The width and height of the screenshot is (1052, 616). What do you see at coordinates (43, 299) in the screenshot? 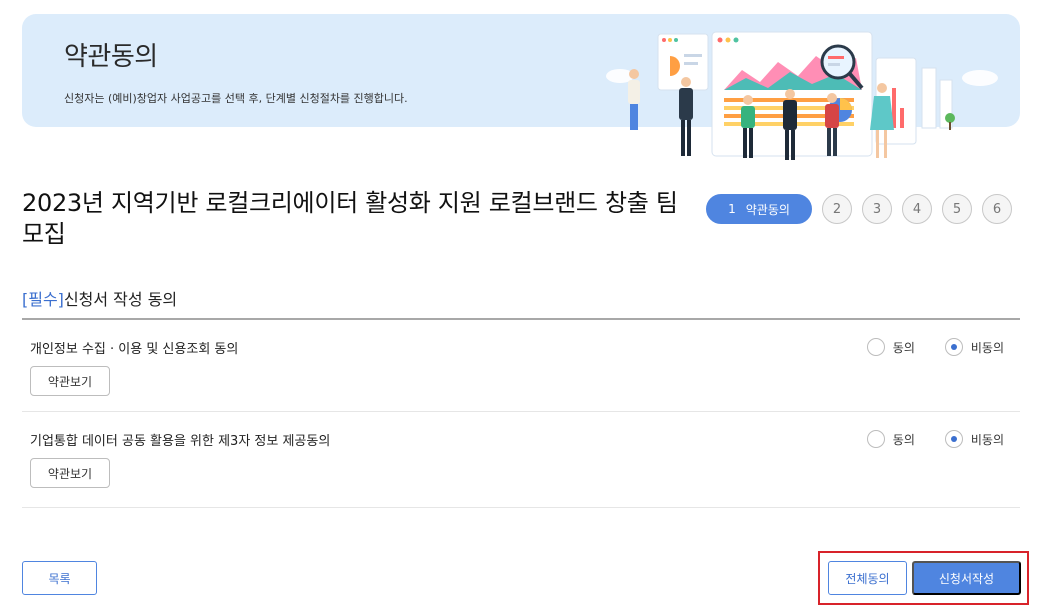
I see `required-tag: [필수]` at bounding box center [43, 299].